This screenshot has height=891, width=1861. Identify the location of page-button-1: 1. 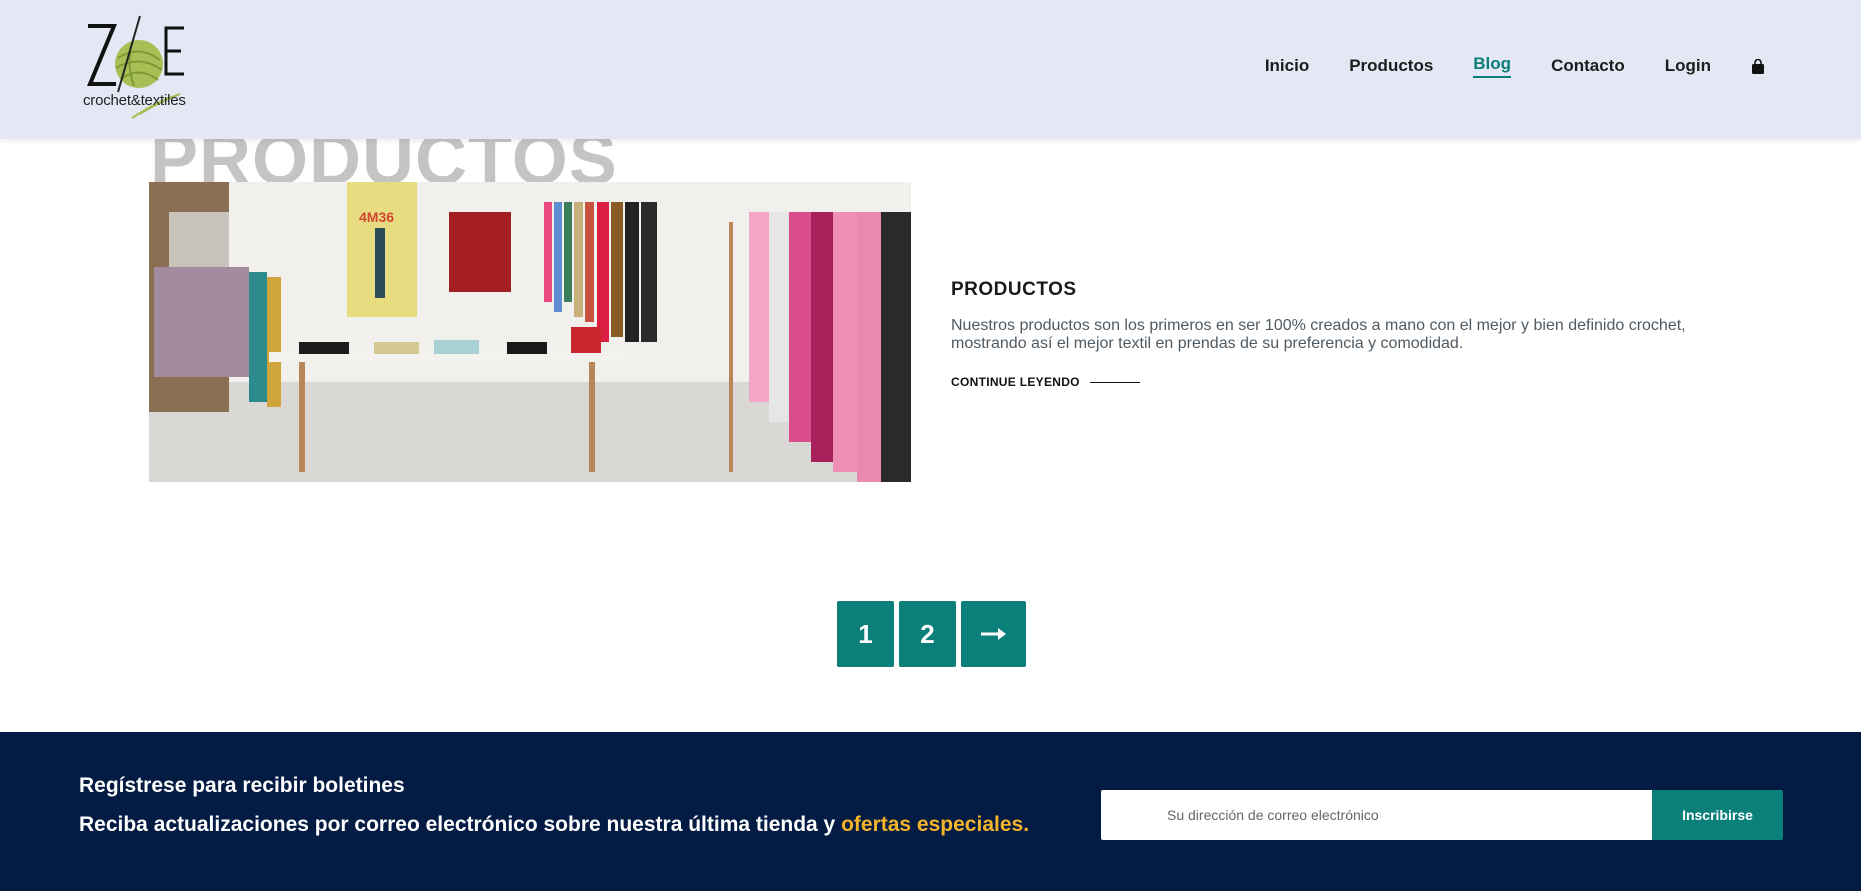
(865, 634).